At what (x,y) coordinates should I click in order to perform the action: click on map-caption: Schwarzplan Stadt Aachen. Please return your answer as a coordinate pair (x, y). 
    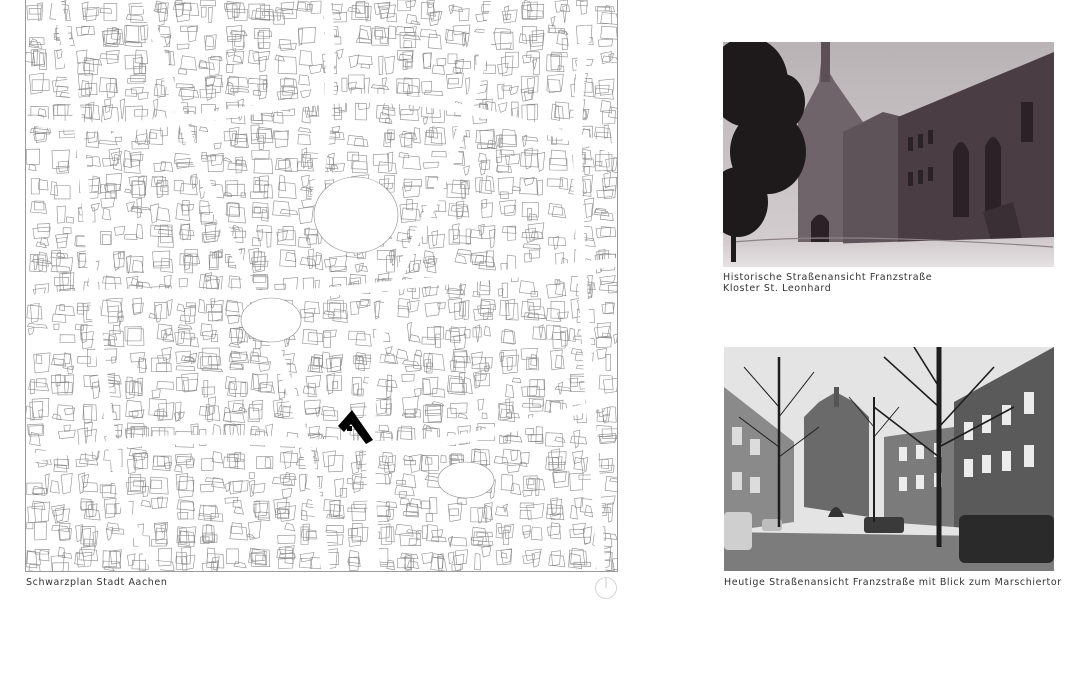
    Looking at the image, I should click on (97, 582).